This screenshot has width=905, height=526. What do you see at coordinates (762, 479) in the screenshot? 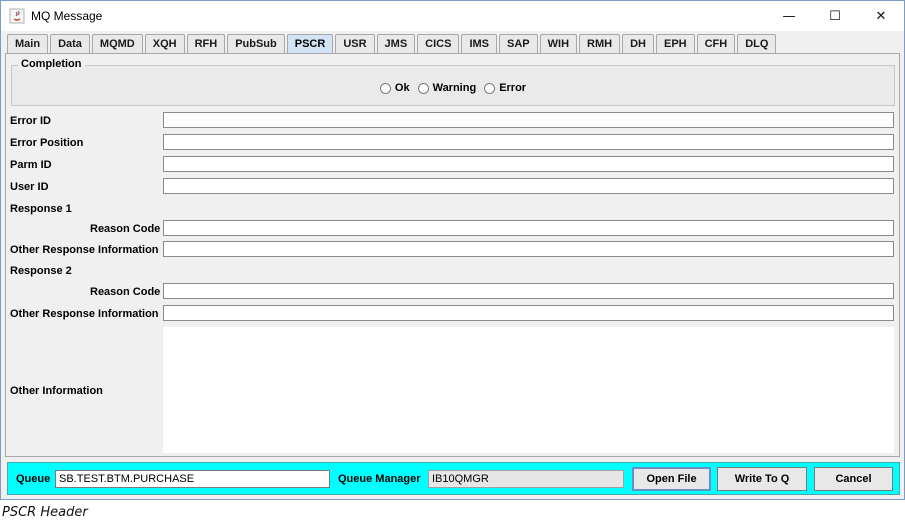
I see `write-to-q-button: Write To Q` at bounding box center [762, 479].